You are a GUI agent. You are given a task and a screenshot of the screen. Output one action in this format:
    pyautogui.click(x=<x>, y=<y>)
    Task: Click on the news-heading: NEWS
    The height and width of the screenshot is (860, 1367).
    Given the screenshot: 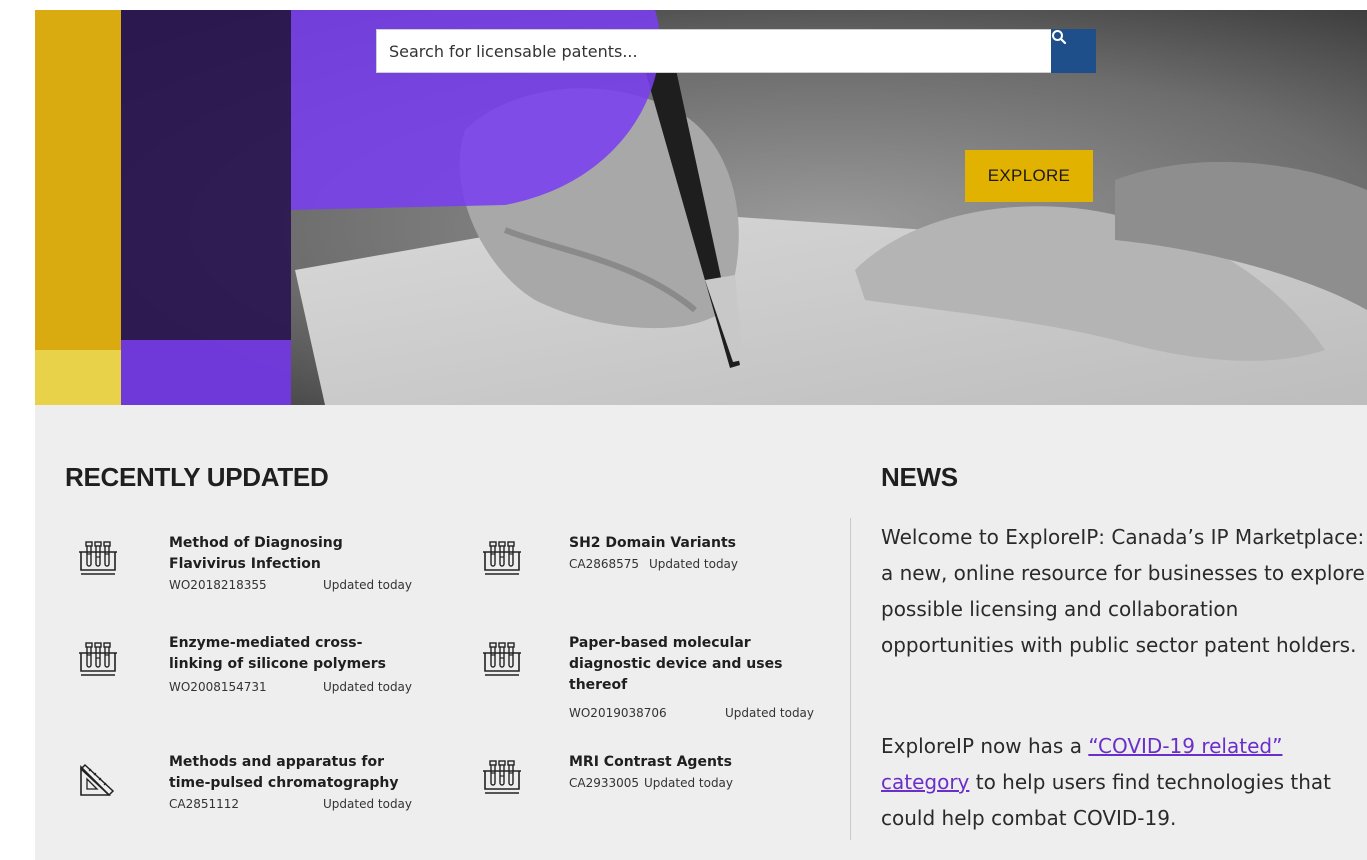 What is the action you would take?
    pyautogui.click(x=919, y=477)
    